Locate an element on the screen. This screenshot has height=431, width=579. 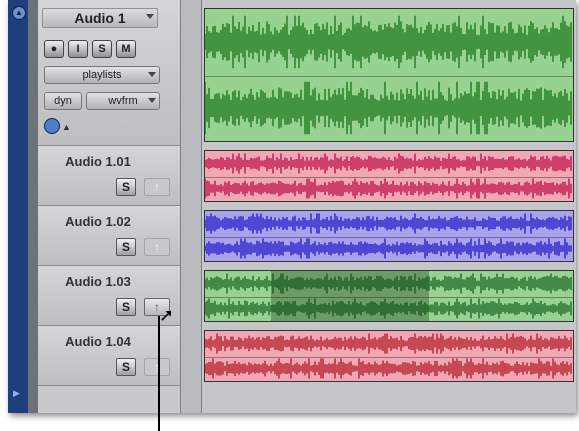
playlists-label: playlists is located at coordinates (102, 75).